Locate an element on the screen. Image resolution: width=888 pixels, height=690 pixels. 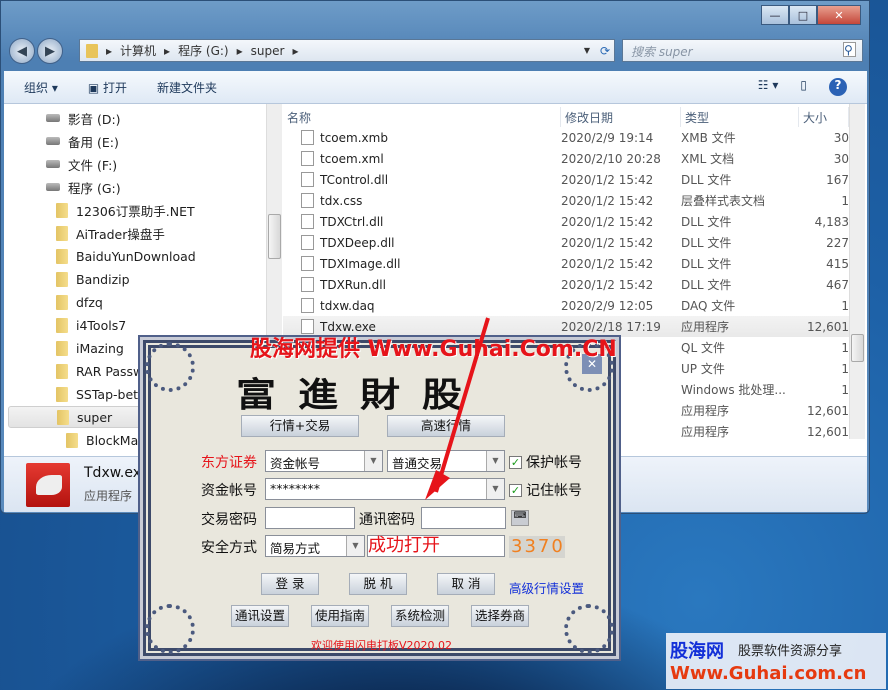
banner-url: Www.Guhai.com.cn is located at coordinates (768, 673).